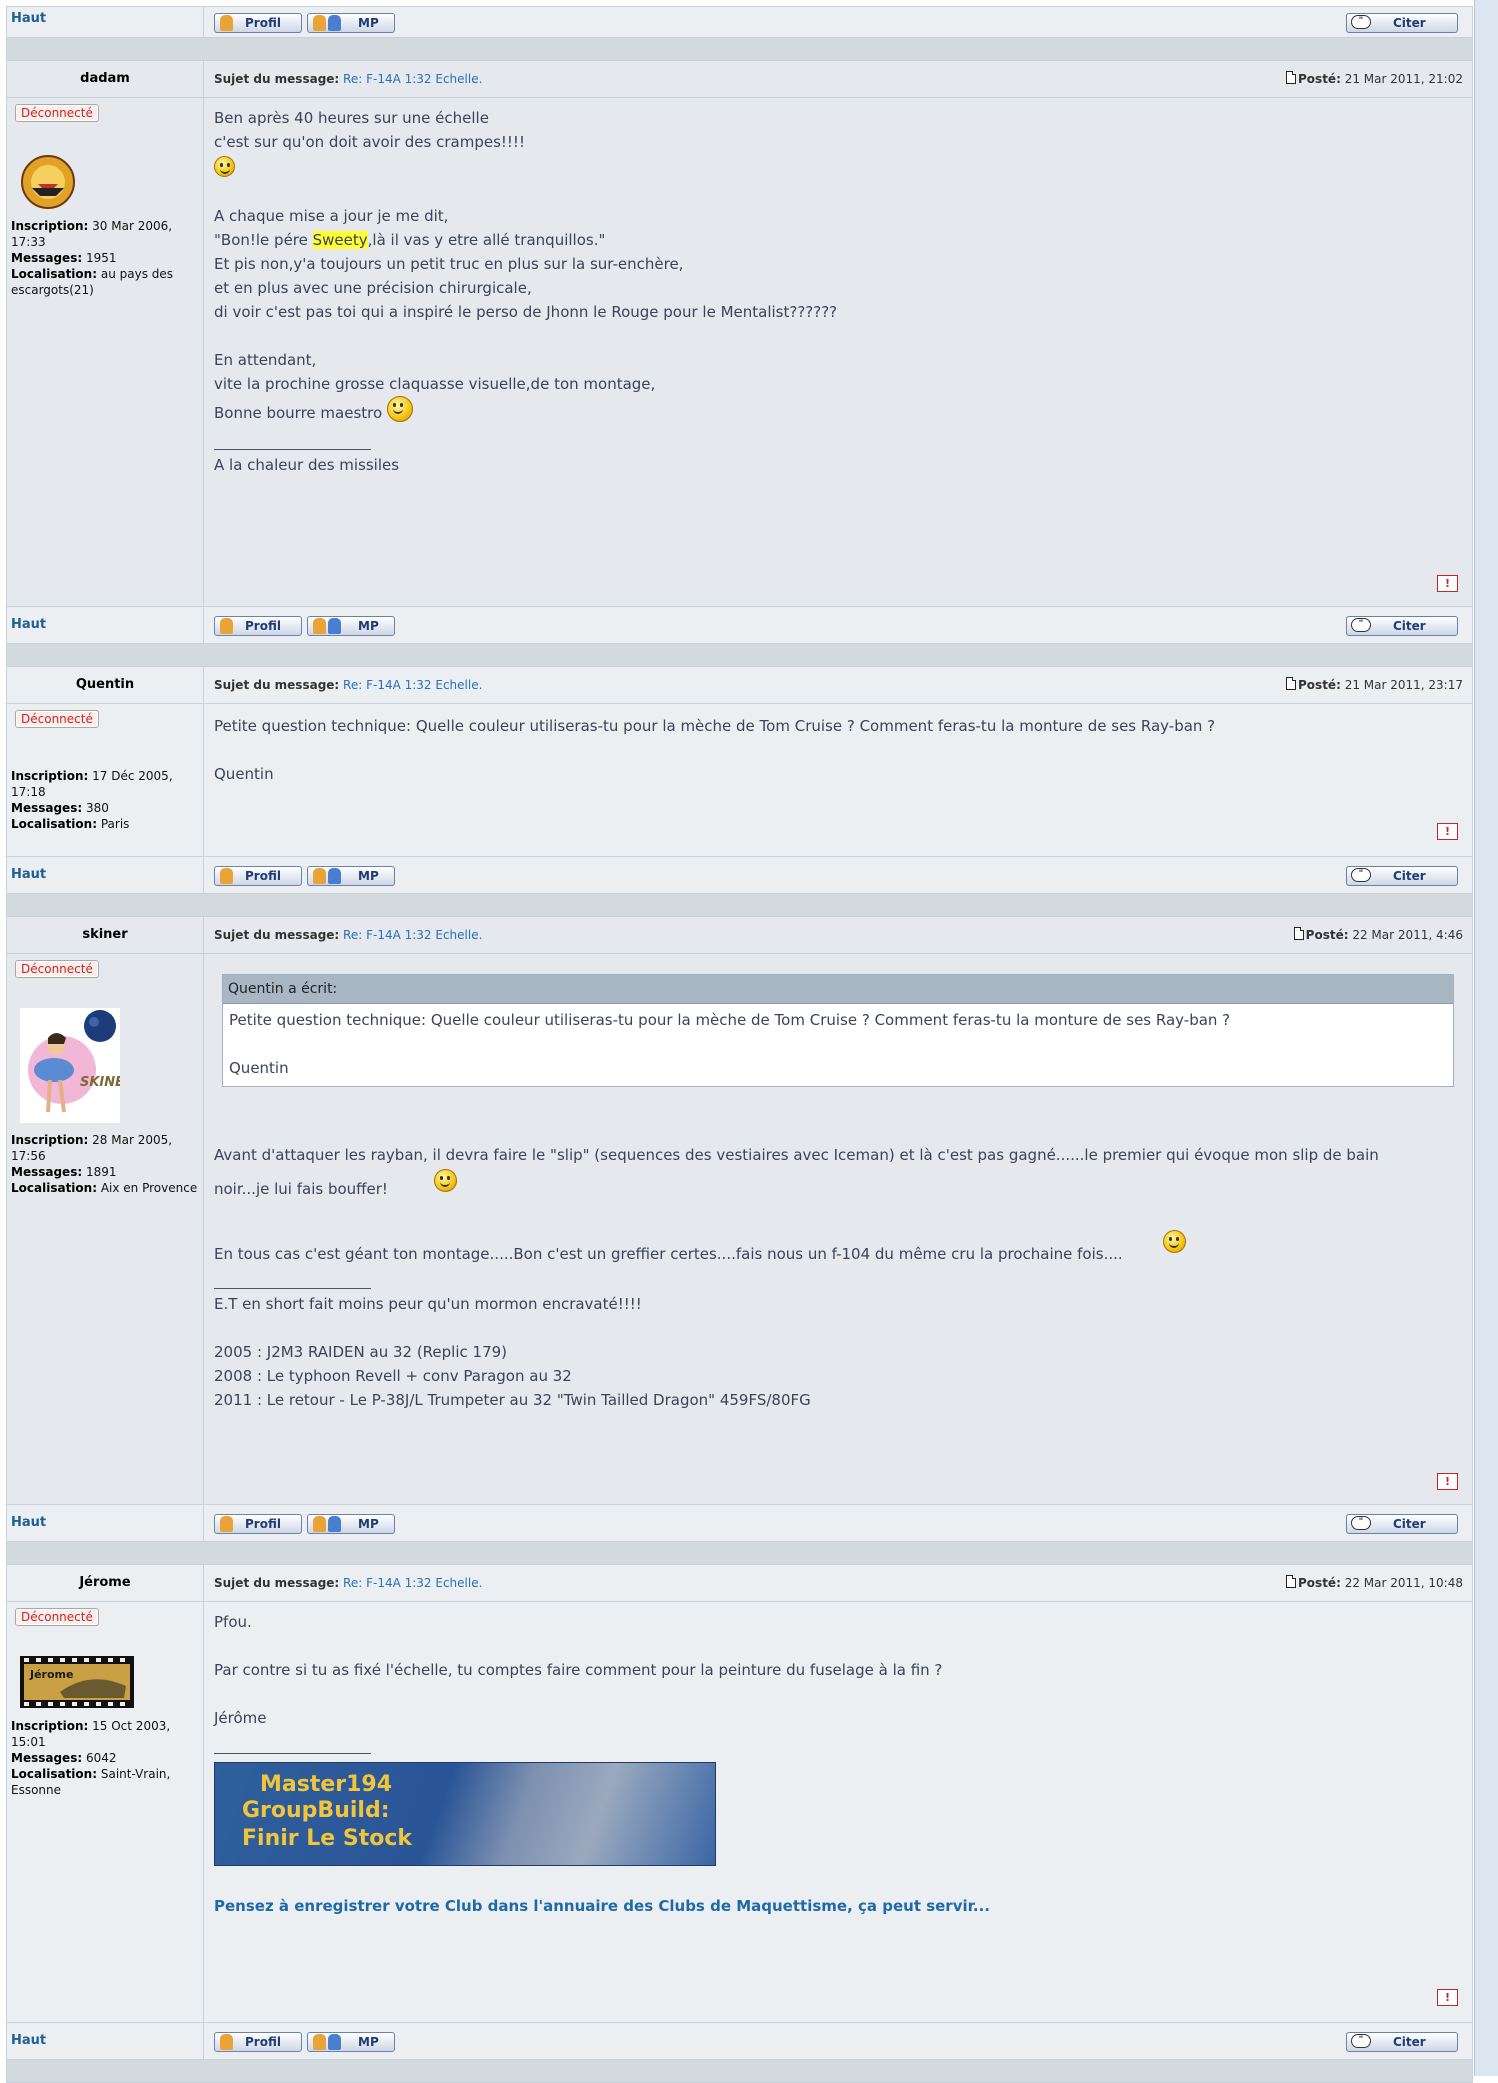 The width and height of the screenshot is (1498, 2083). Describe the element at coordinates (105, 685) in the screenshot. I see `post-author: Quentin` at that location.